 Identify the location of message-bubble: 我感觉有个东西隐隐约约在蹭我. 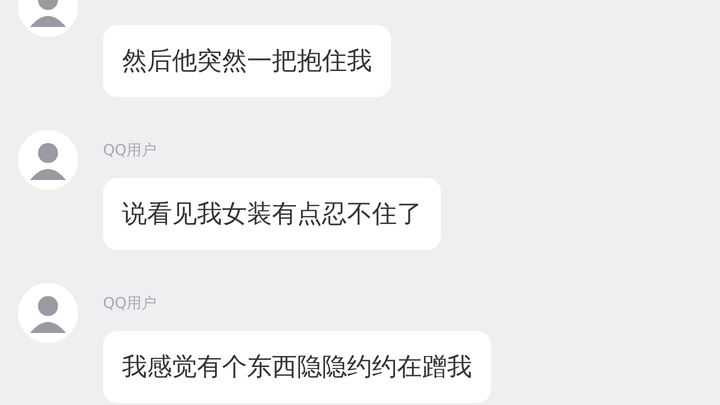
(297, 367).